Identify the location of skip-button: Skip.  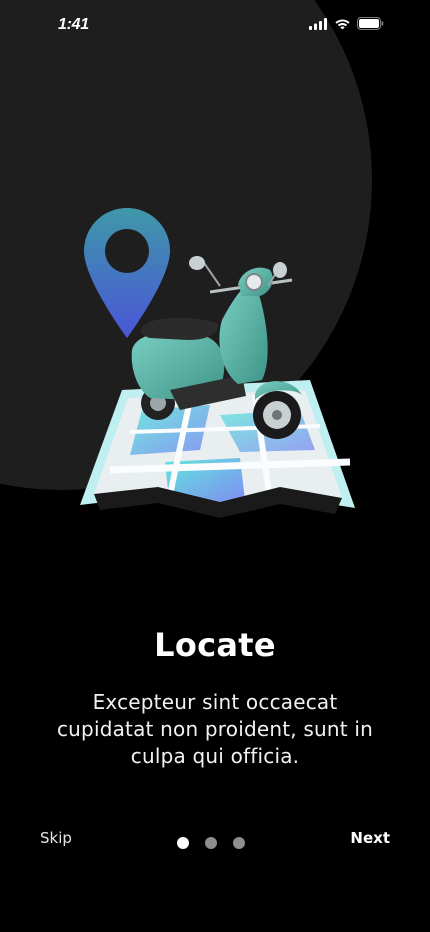
(56, 838).